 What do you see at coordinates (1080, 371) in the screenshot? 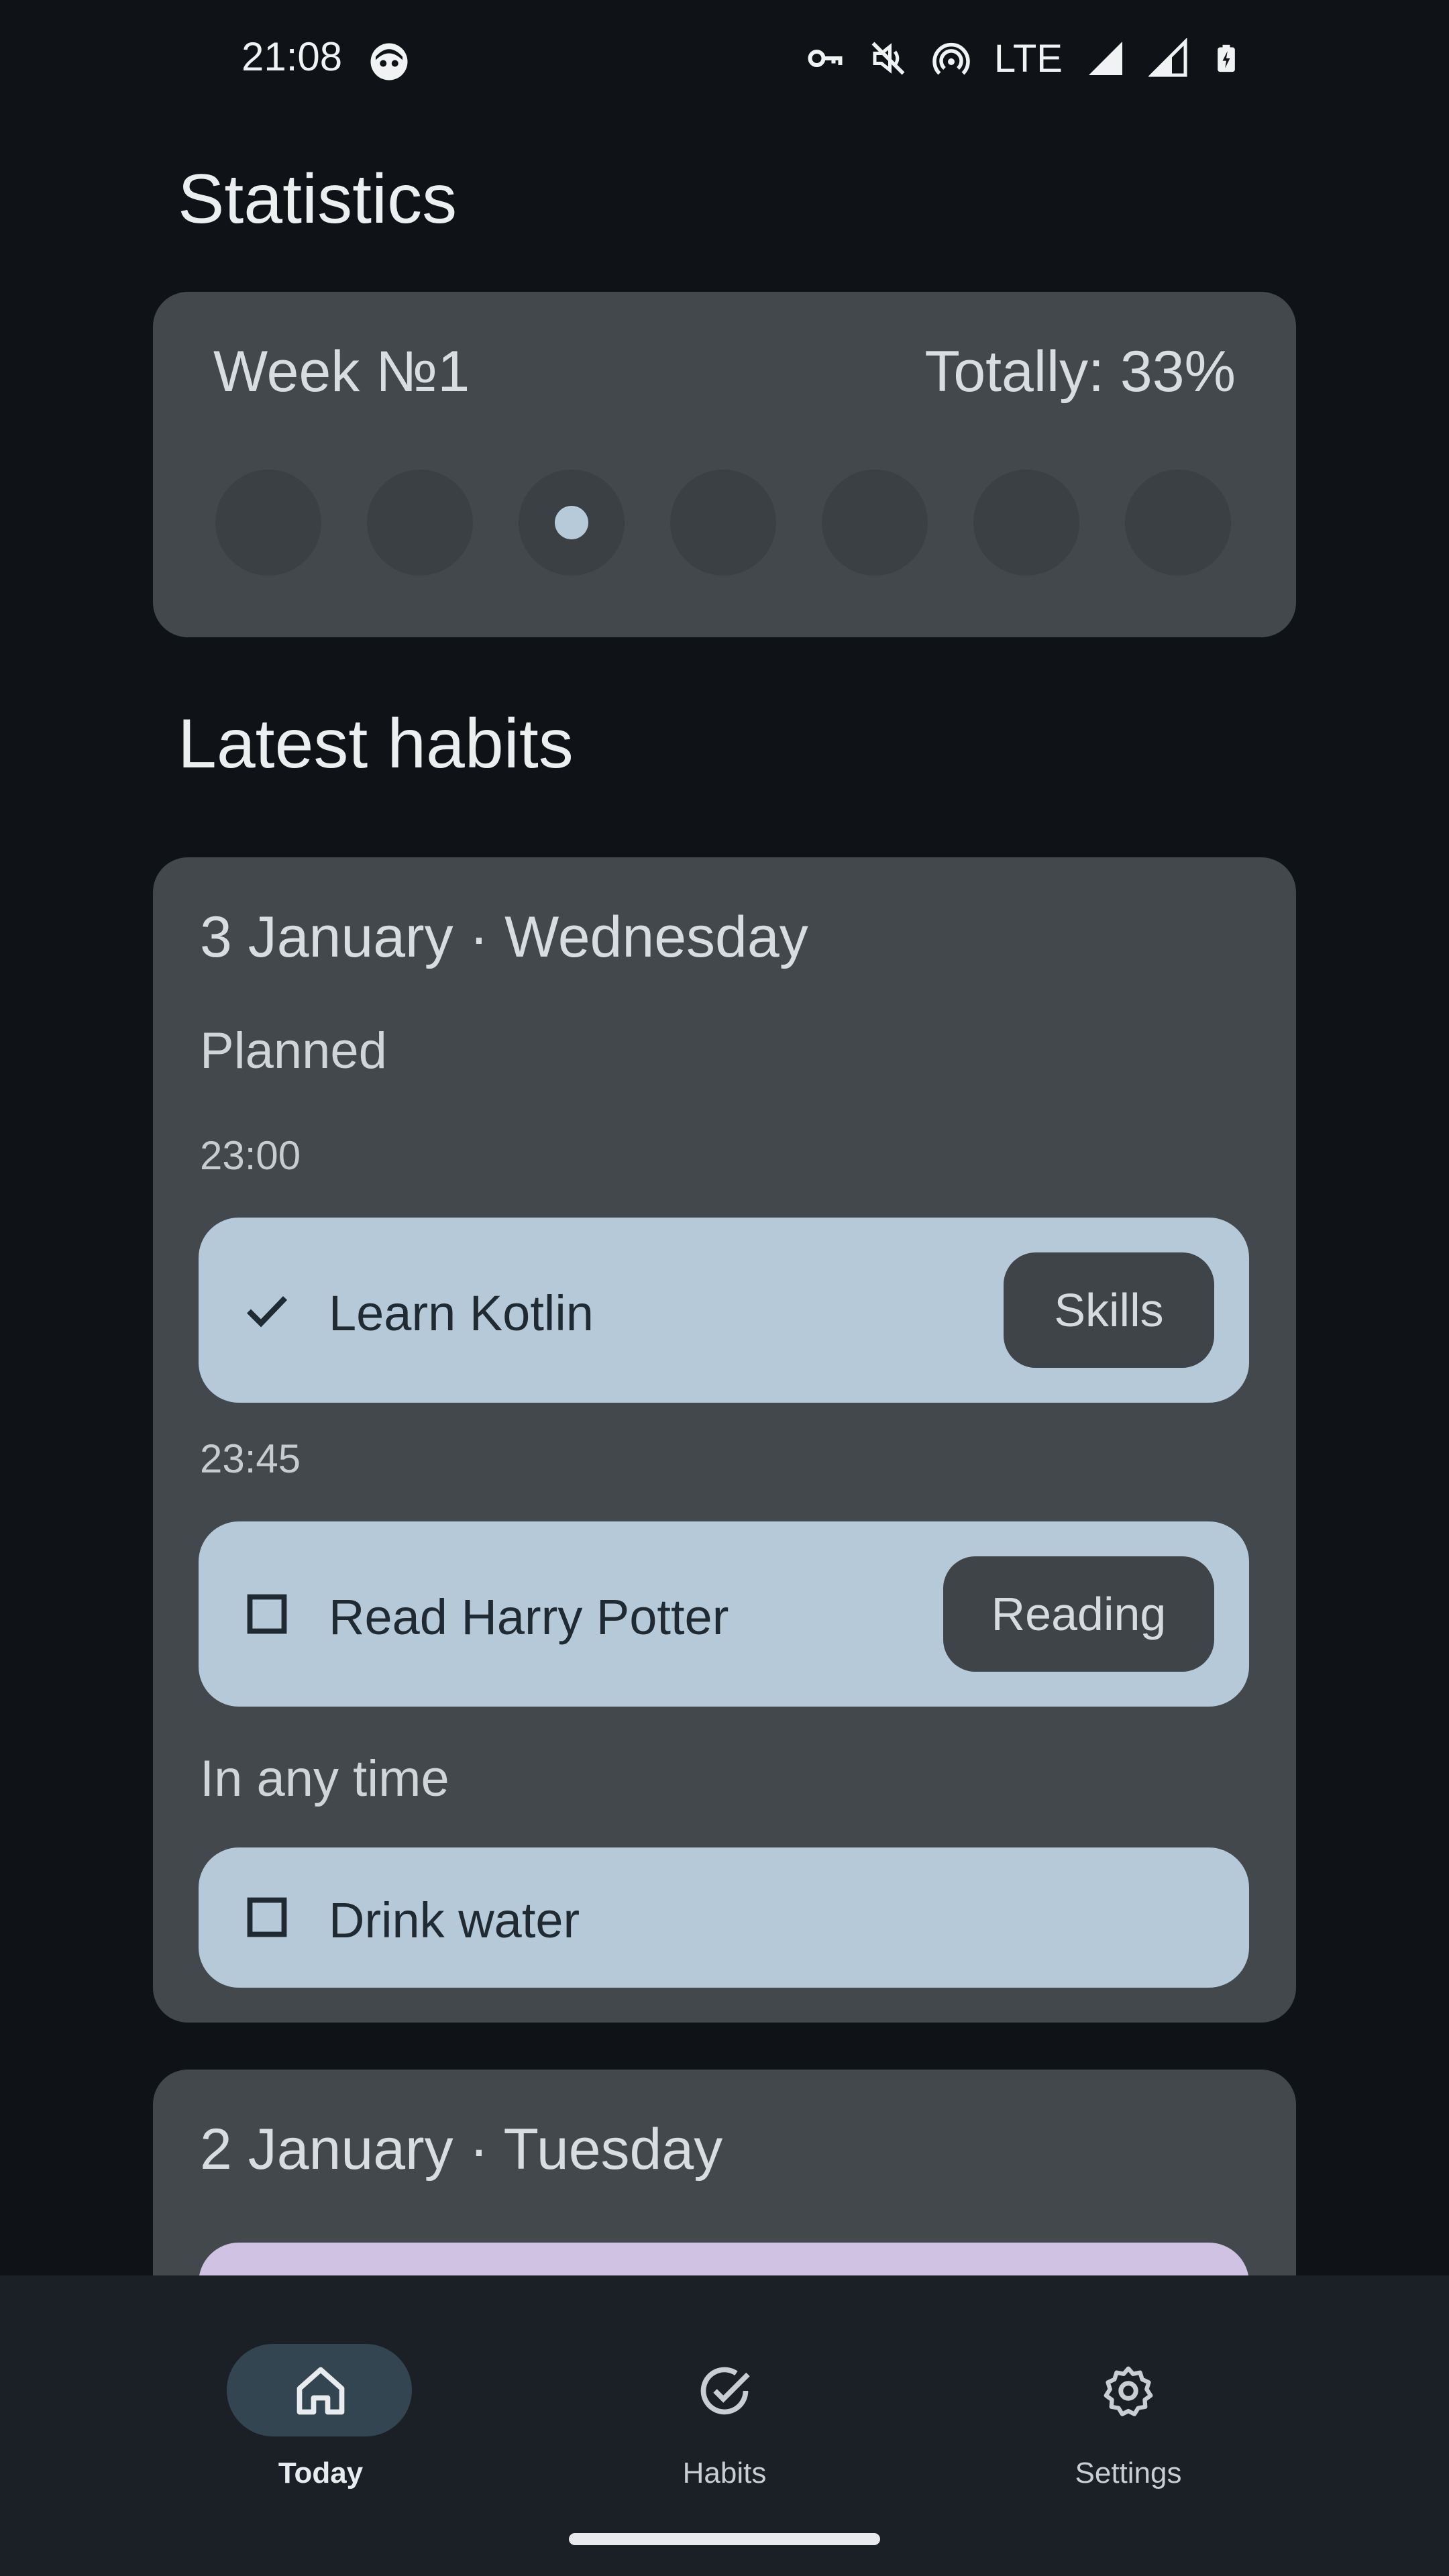
I see `total-percentage: Totally: 33%` at bounding box center [1080, 371].